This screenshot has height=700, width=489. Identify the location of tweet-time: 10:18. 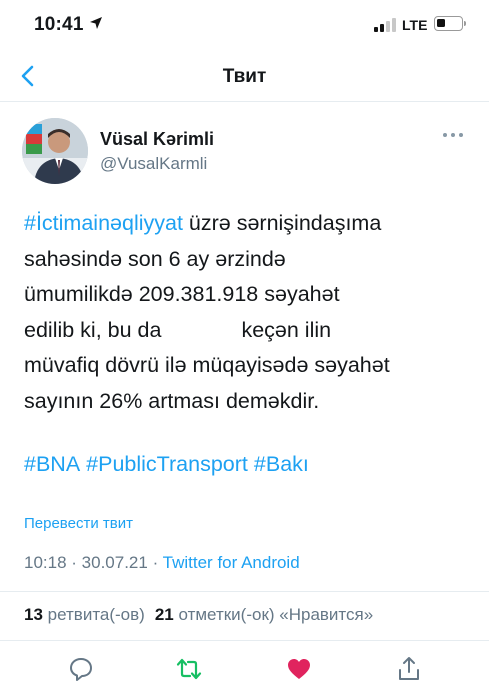
(45, 562).